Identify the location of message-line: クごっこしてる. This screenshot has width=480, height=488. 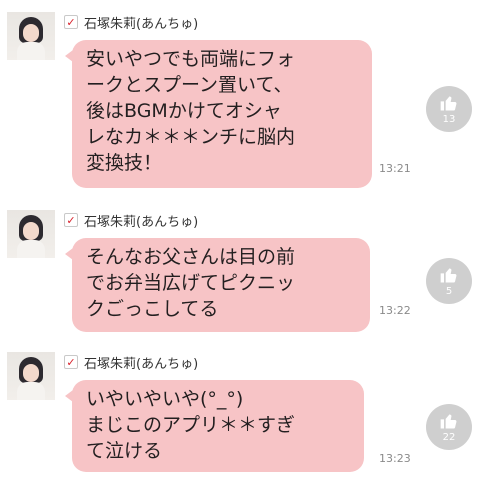
(152, 309).